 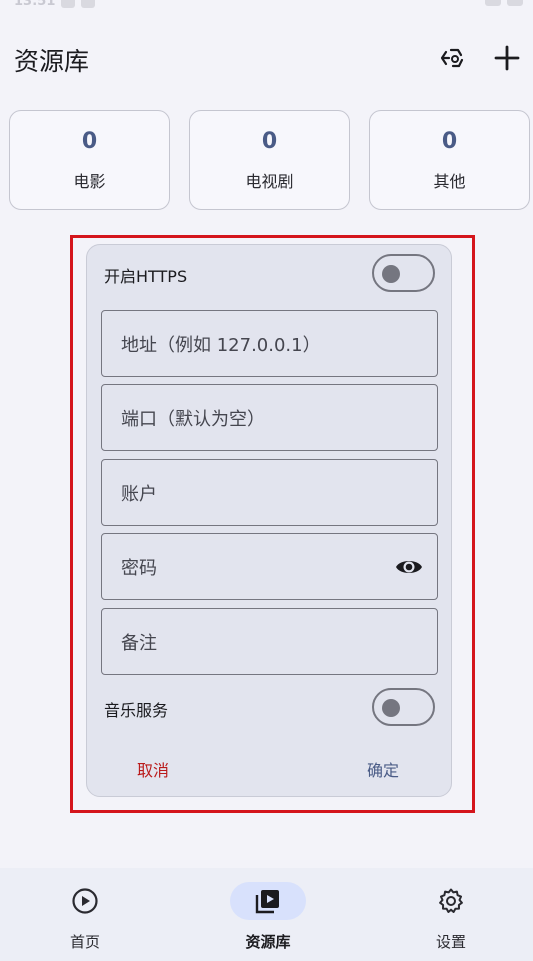 I want to click on port-field: 端口（默认为空）, so click(x=269, y=417).